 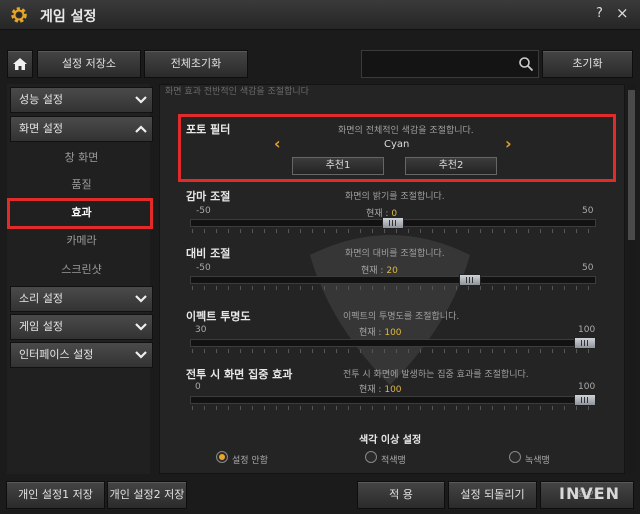 What do you see at coordinates (370, 390) in the screenshot?
I see `combat-focus-current-label: 현재 :` at bounding box center [370, 390].